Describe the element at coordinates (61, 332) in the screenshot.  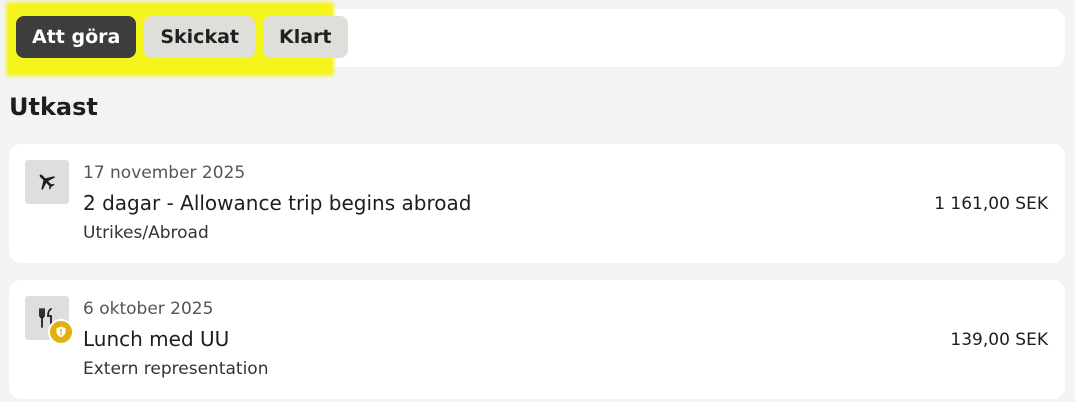
I see `warning-icon` at that location.